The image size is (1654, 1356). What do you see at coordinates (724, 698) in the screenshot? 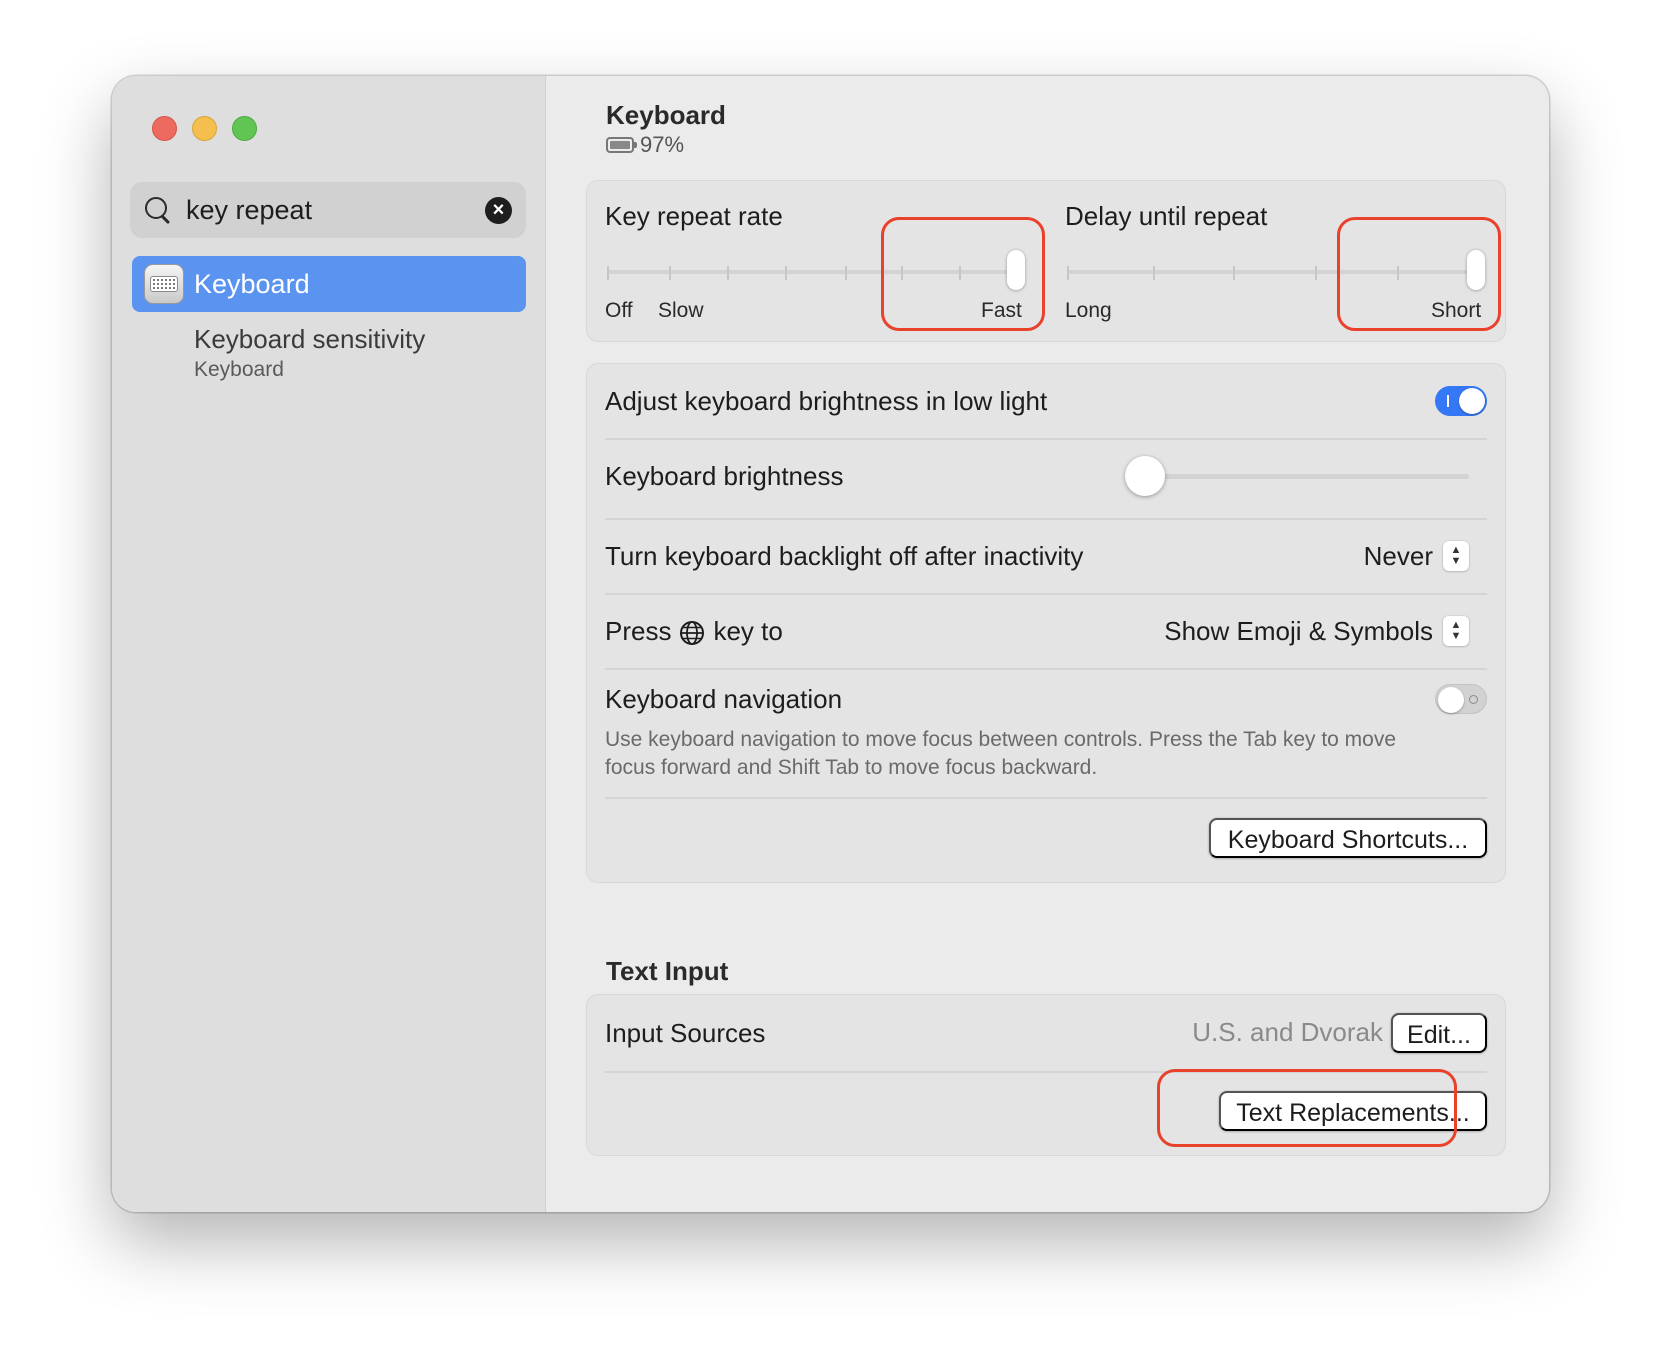
I see `keyboard-navigation-label: Keyboard navigation` at bounding box center [724, 698].